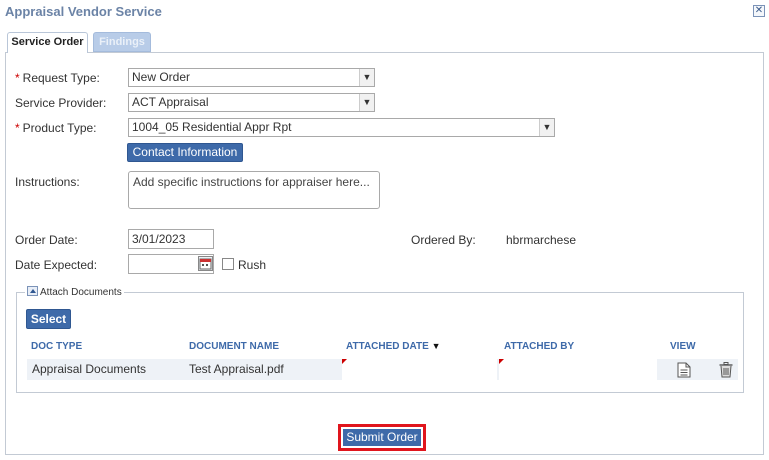  I want to click on rush-checkbox, so click(228, 264).